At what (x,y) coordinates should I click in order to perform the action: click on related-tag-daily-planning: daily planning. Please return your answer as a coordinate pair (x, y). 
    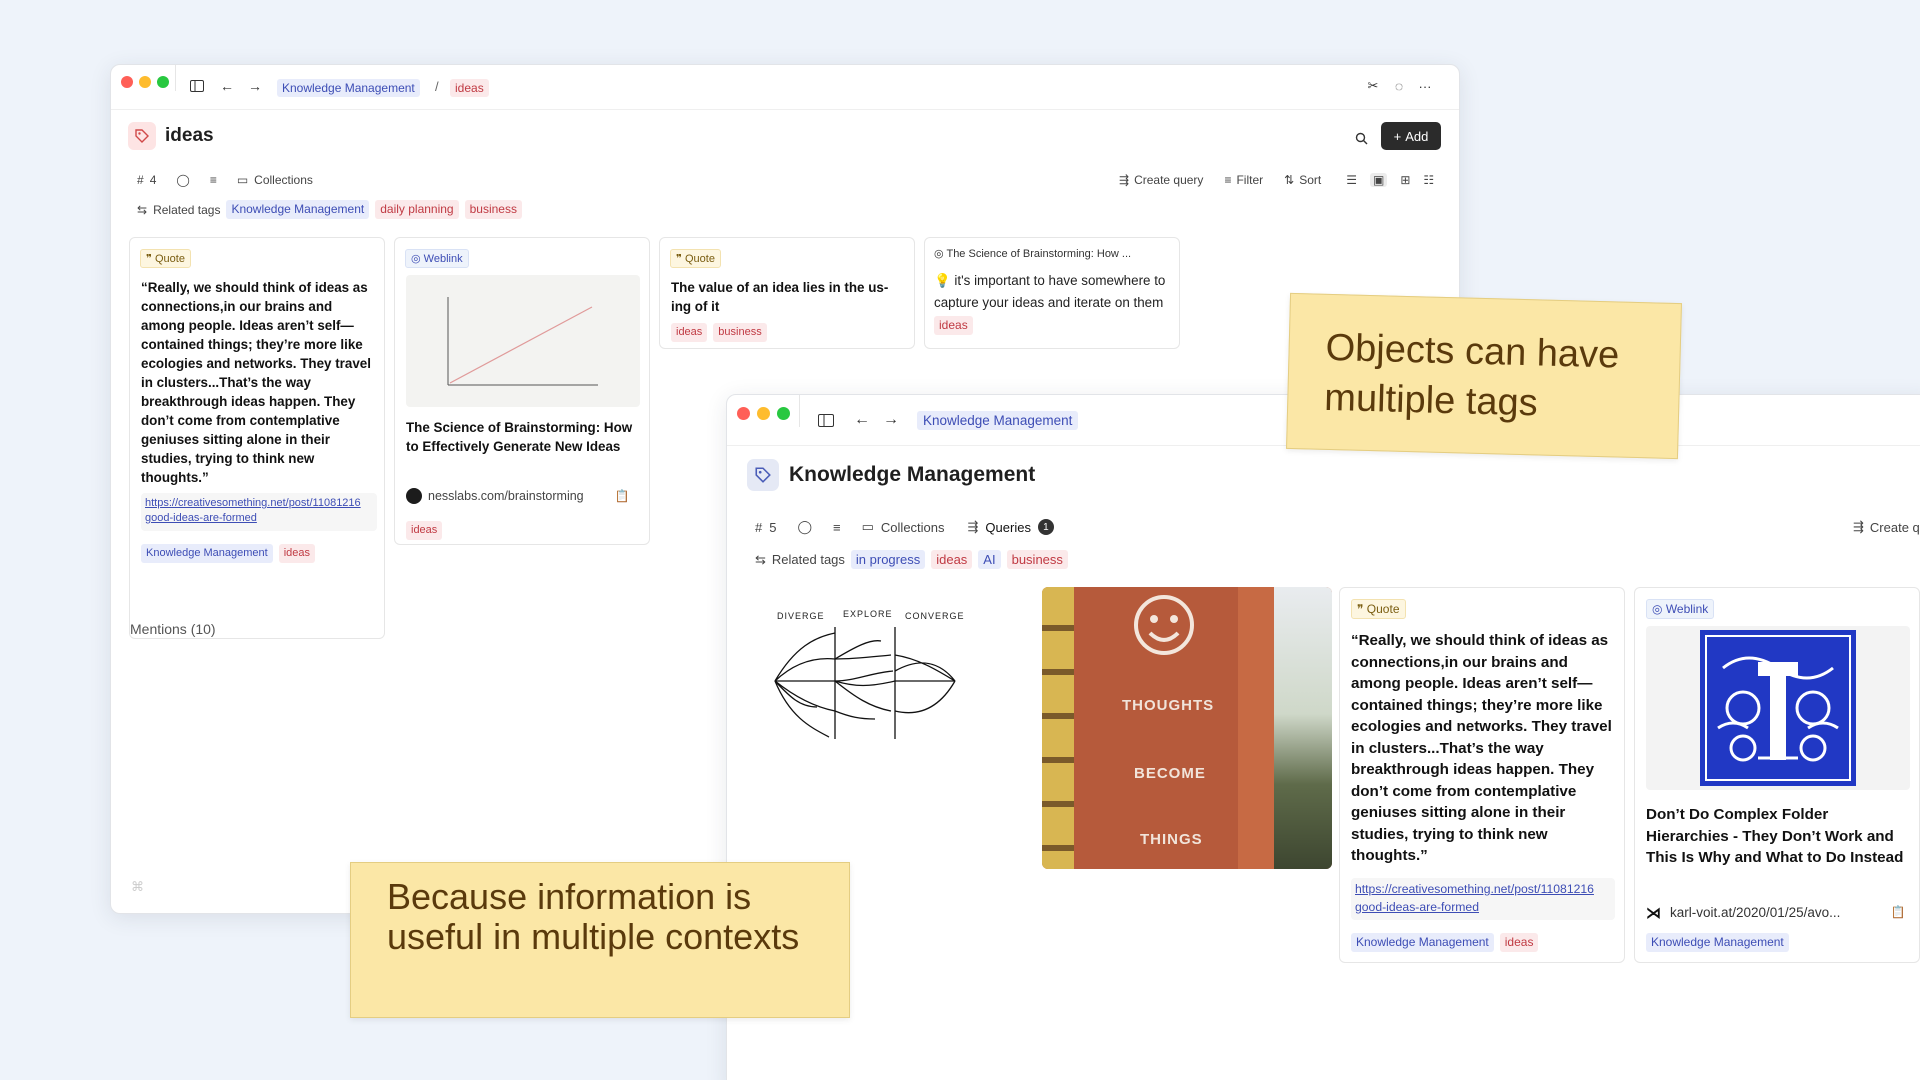
    Looking at the image, I should click on (417, 209).